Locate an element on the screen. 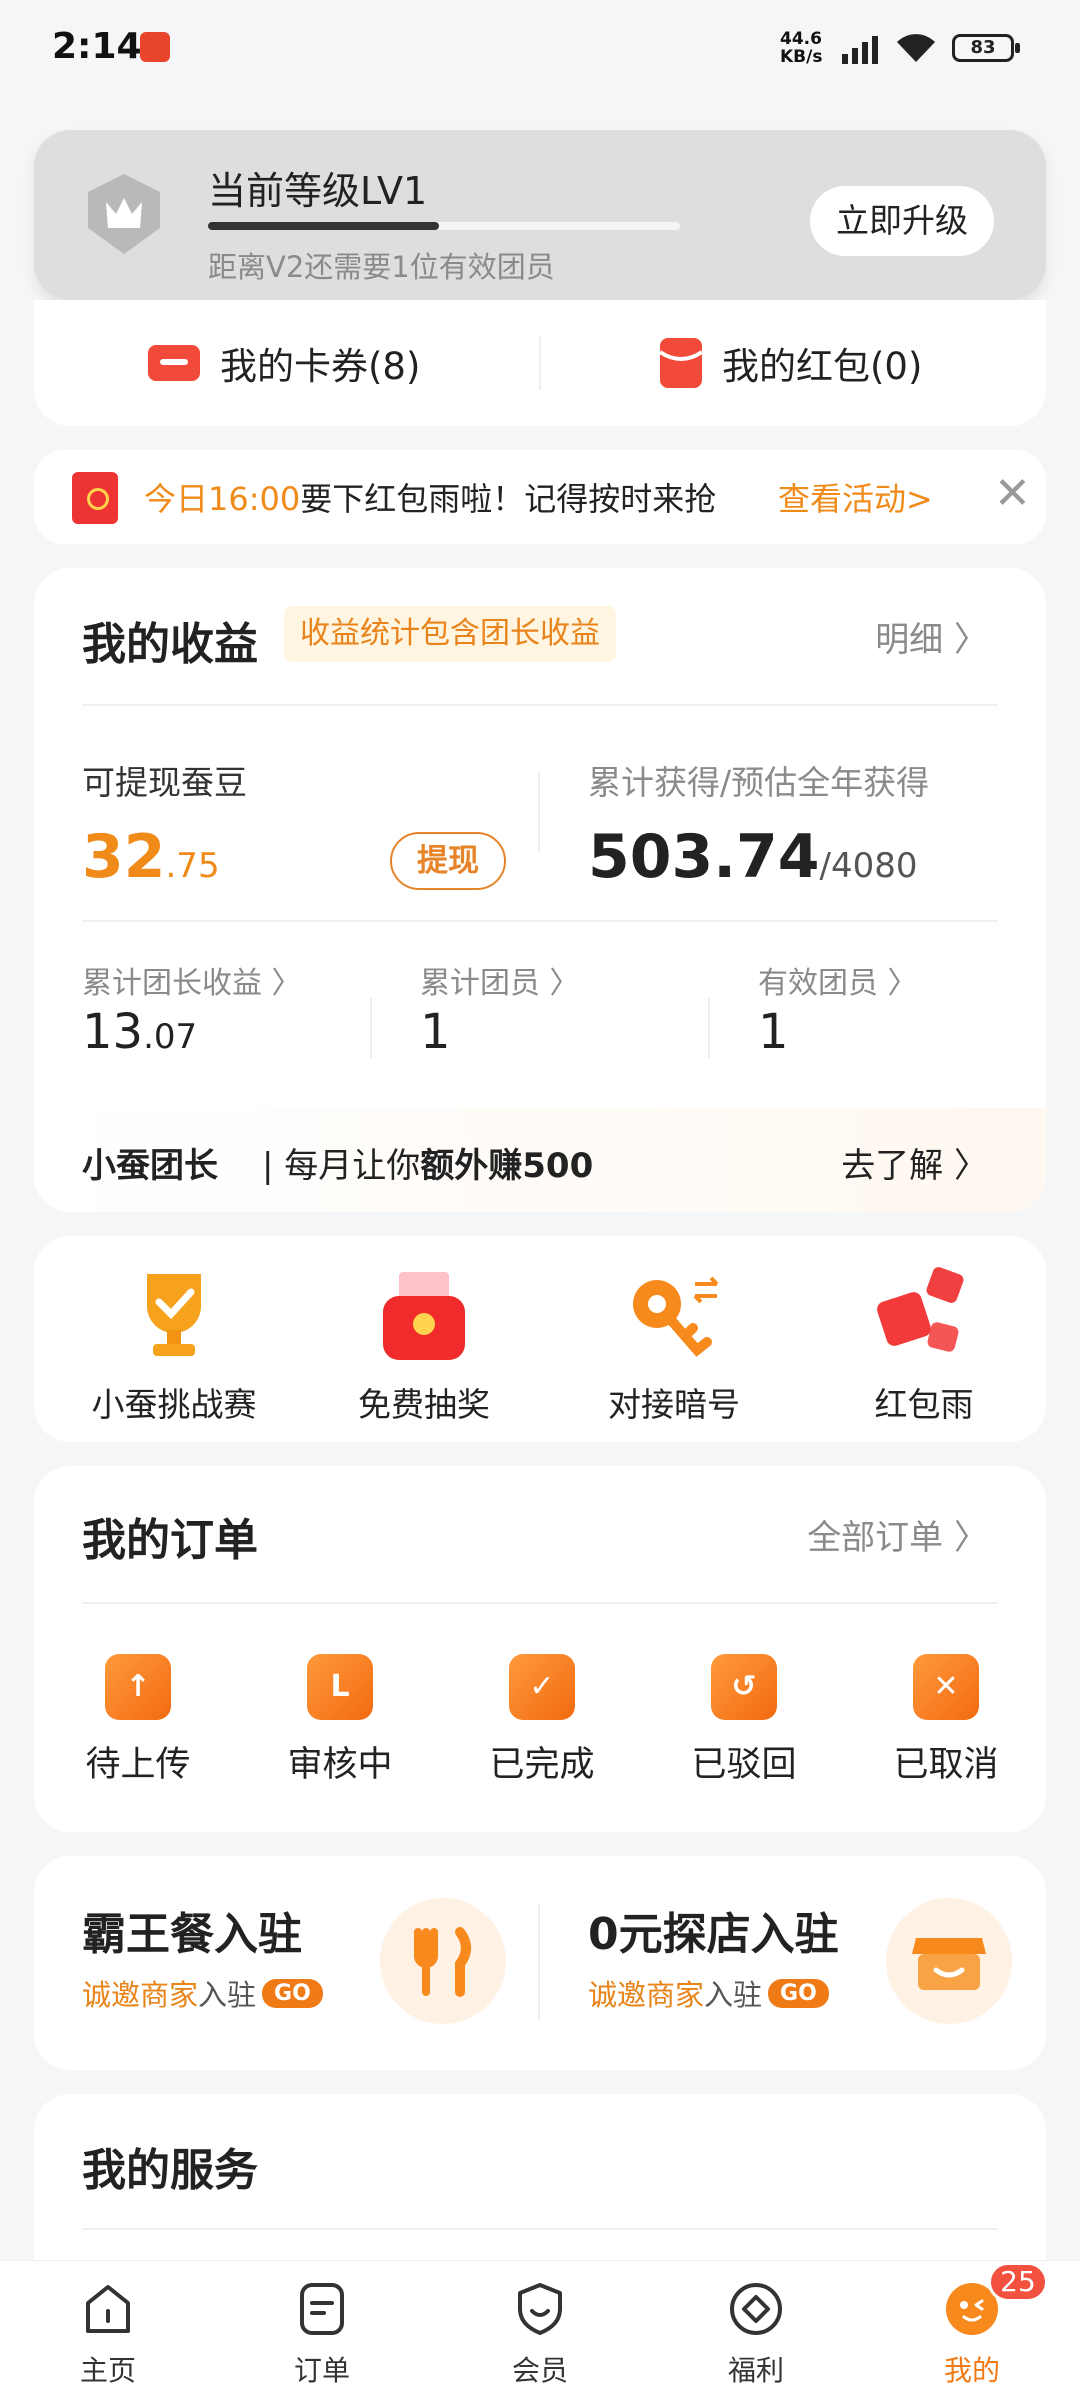 Image resolution: width=1080 pixels, height=2400 pixels. free-meal-title: 霸王餐入驻 is located at coordinates (192, 1934).